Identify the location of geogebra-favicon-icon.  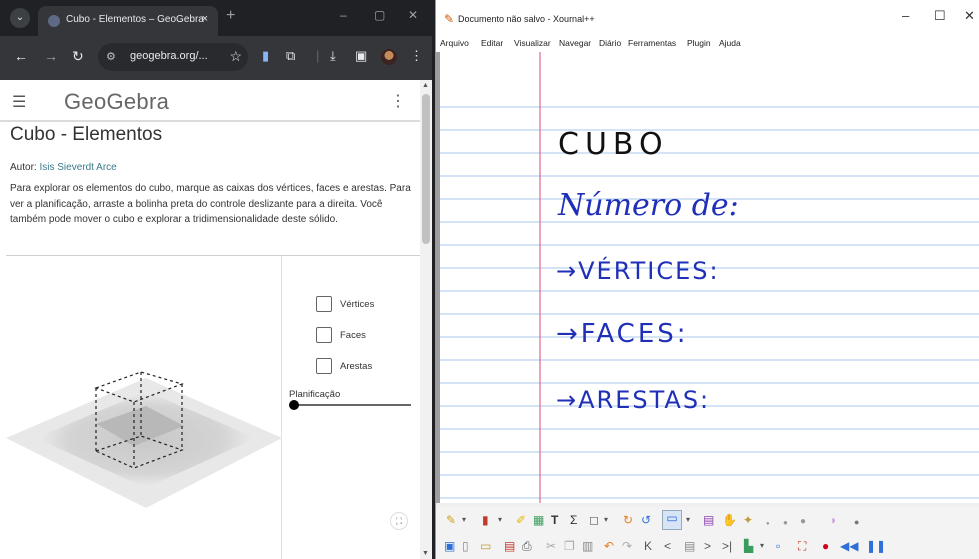
(54, 21).